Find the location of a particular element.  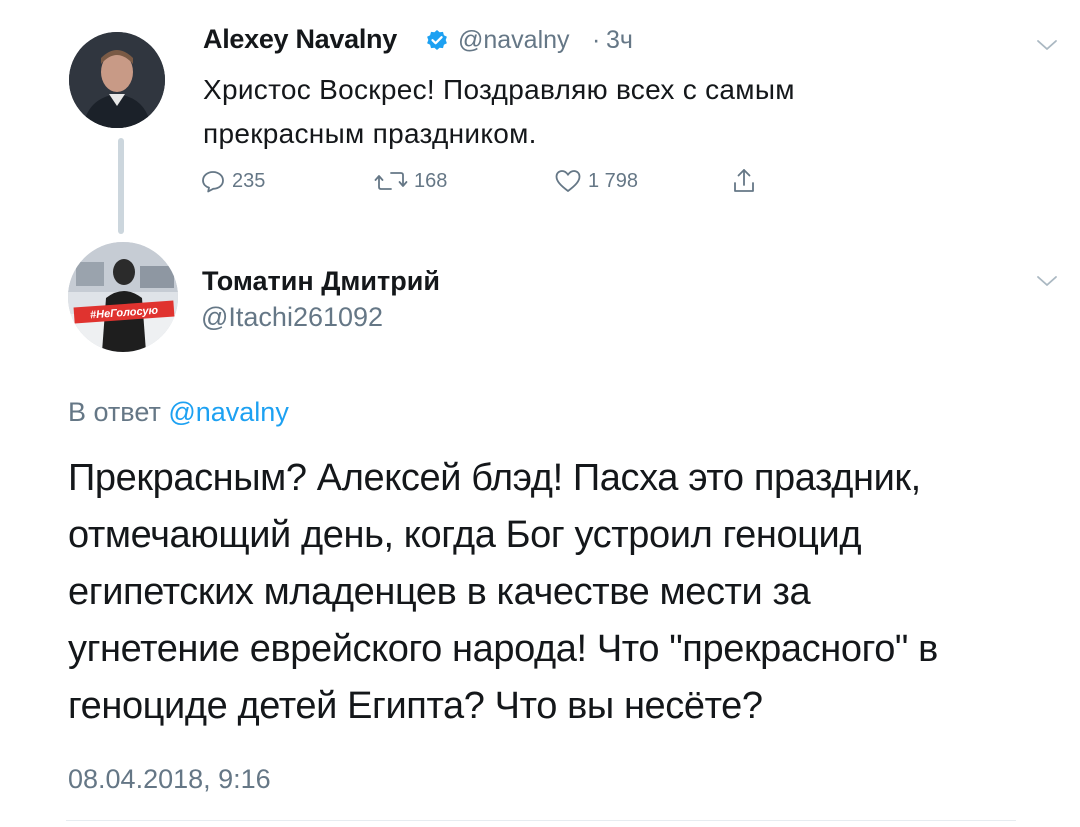

replying-to-mention: @navalny is located at coordinates (228, 412).